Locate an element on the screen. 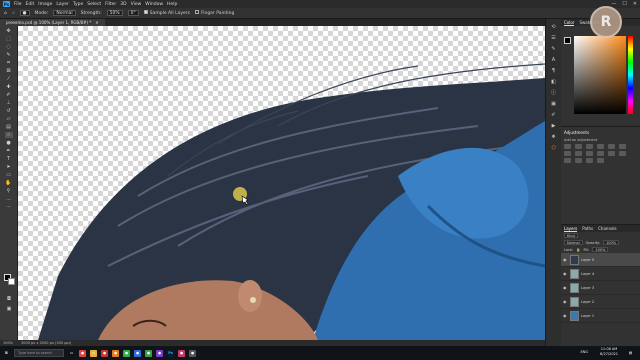 The height and width of the screenshot is (360, 640). healing-brush-tool-icon: ✚ is located at coordinates (9, 87).